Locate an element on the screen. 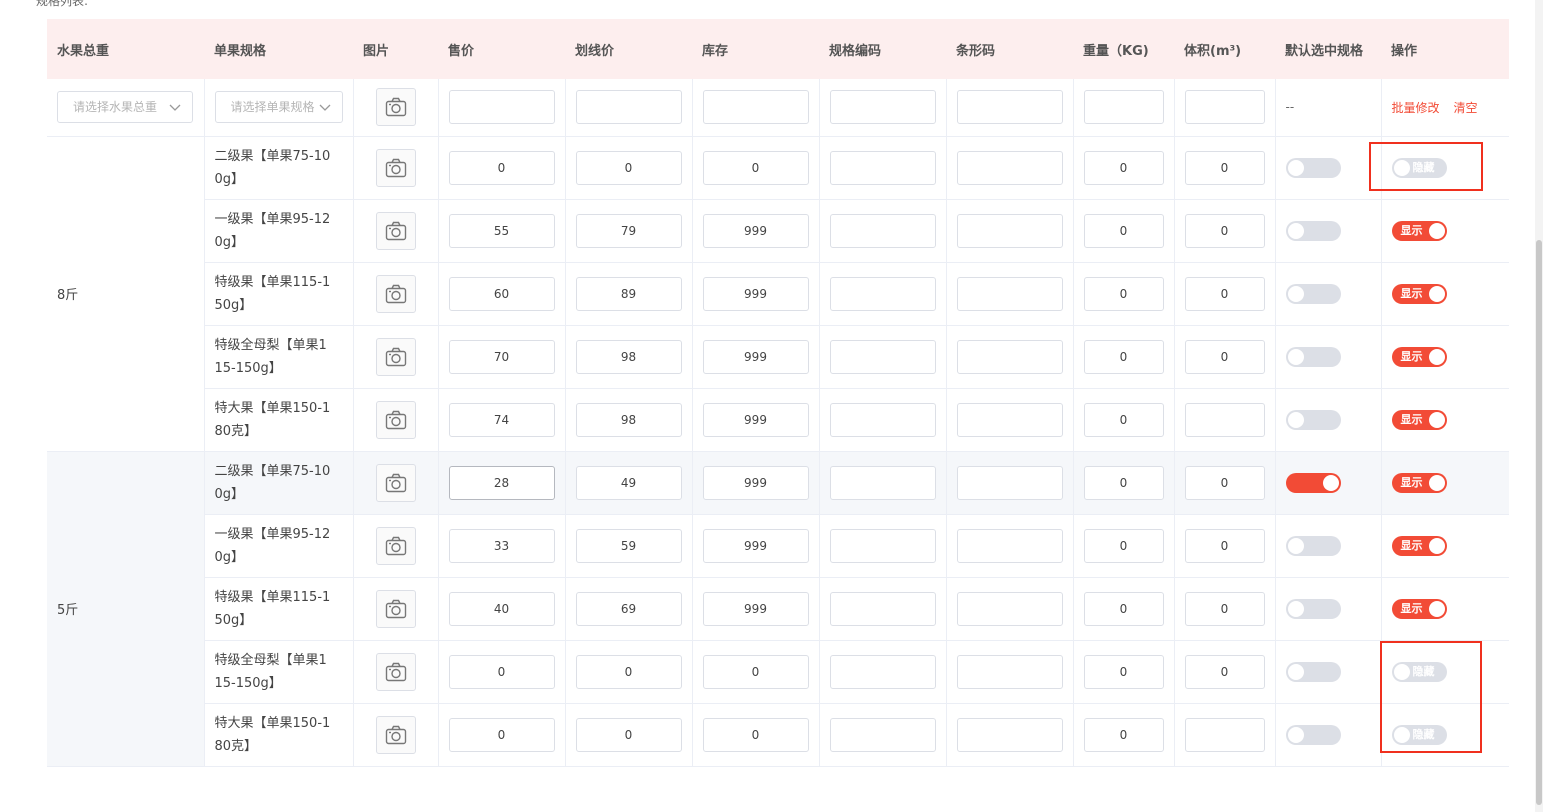  strike-price-input: 69 is located at coordinates (628, 608).